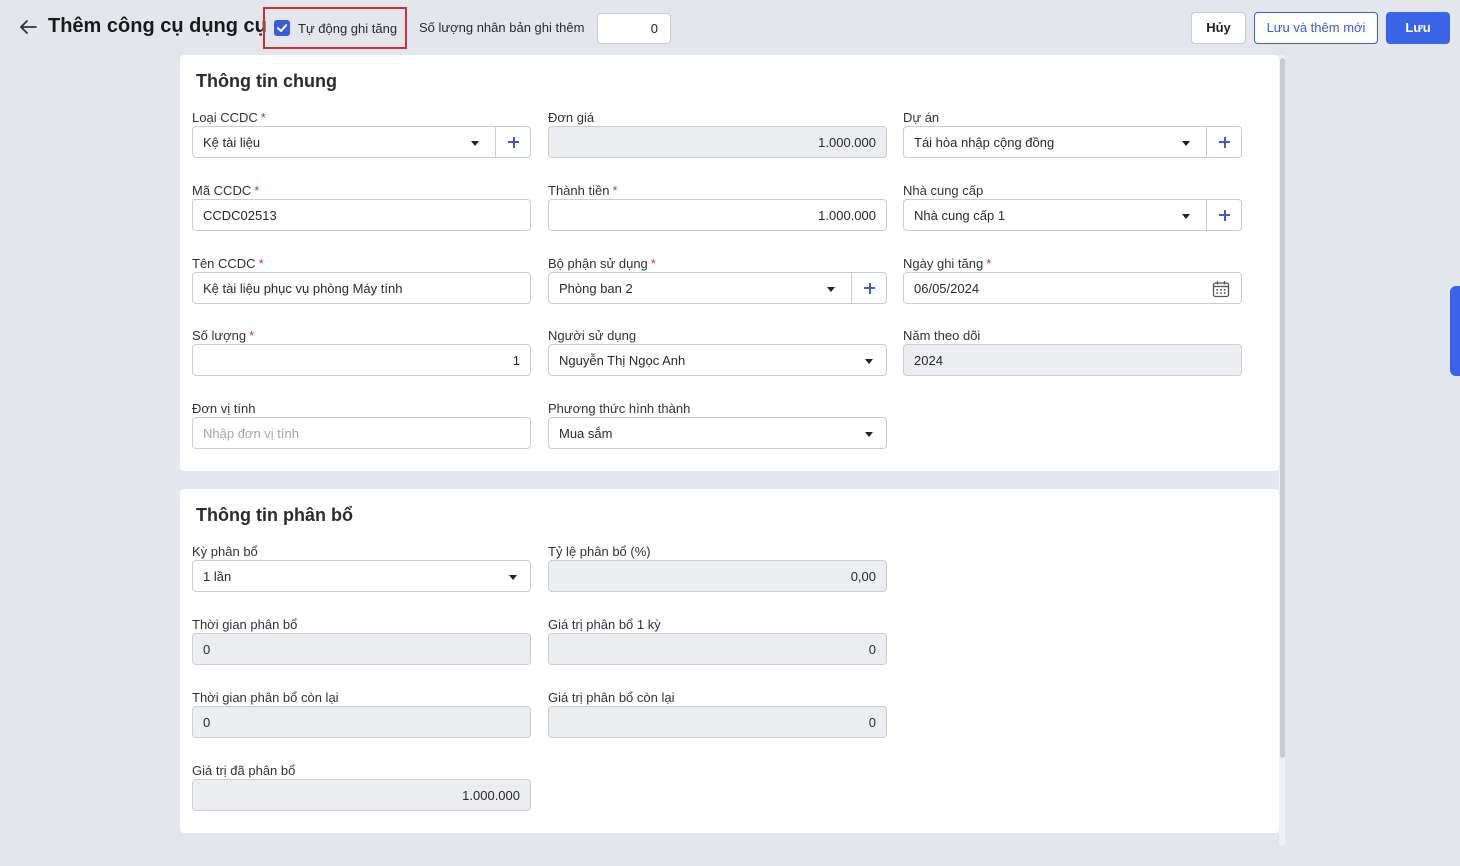  Describe the element at coordinates (863, 576) in the screenshot. I see `allocation-rate-value: 0,00` at that location.